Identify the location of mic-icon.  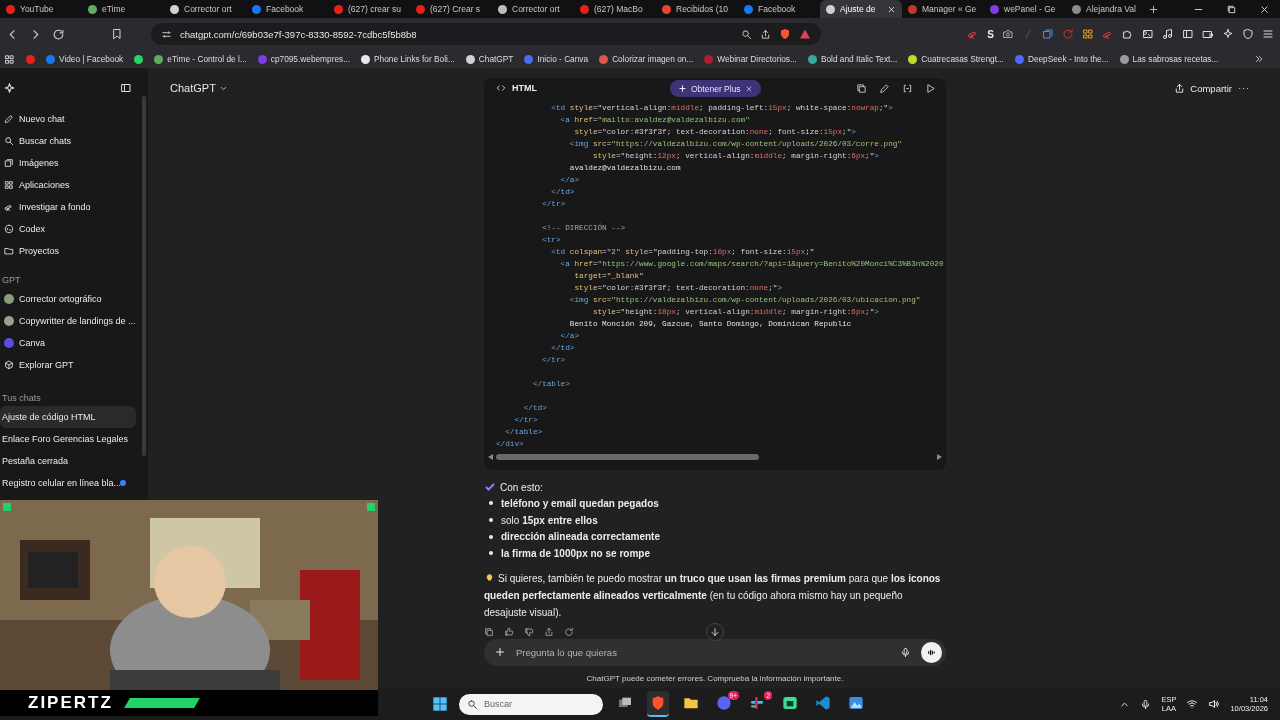
(1146, 704).